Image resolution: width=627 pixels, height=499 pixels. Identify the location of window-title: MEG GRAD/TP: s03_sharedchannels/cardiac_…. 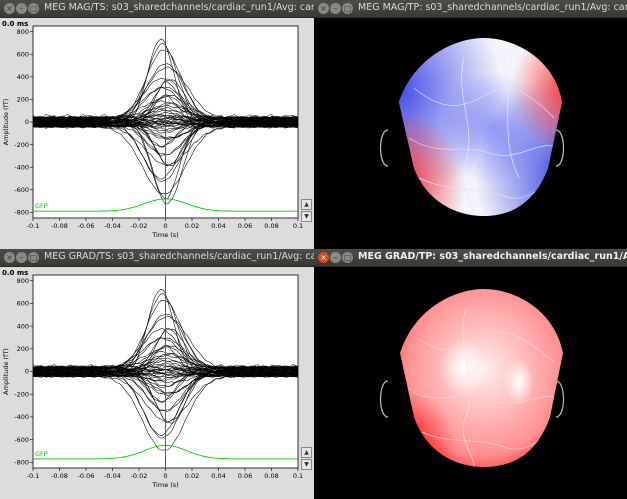
(492, 256).